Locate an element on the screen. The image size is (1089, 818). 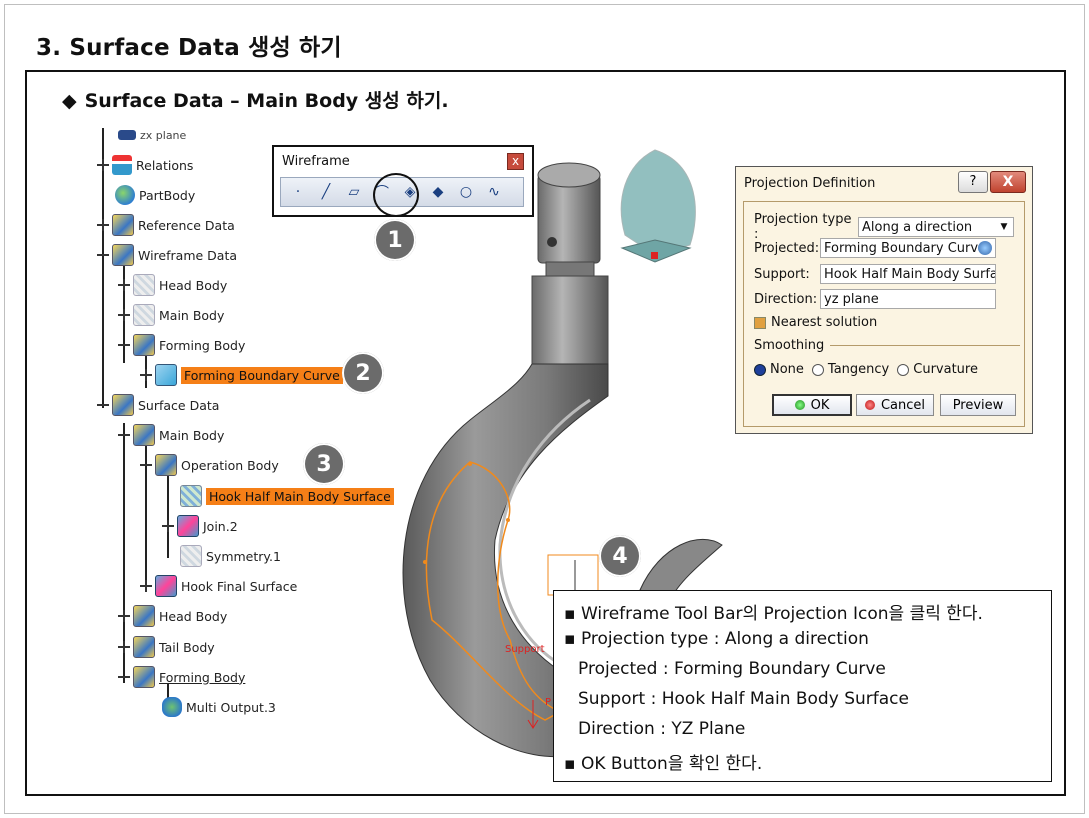
tree-label: Surface Data is located at coordinates (179, 405).